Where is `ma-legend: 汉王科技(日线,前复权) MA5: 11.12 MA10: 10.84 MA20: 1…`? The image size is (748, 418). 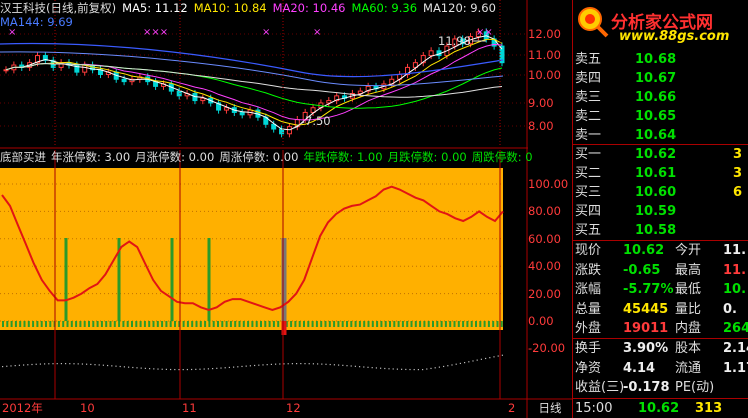
ma-legend: 汉王科技(日线,前复权) MA5: 11.12 MA10: 10.84 MA20: 1… is located at coordinates (254, 8).